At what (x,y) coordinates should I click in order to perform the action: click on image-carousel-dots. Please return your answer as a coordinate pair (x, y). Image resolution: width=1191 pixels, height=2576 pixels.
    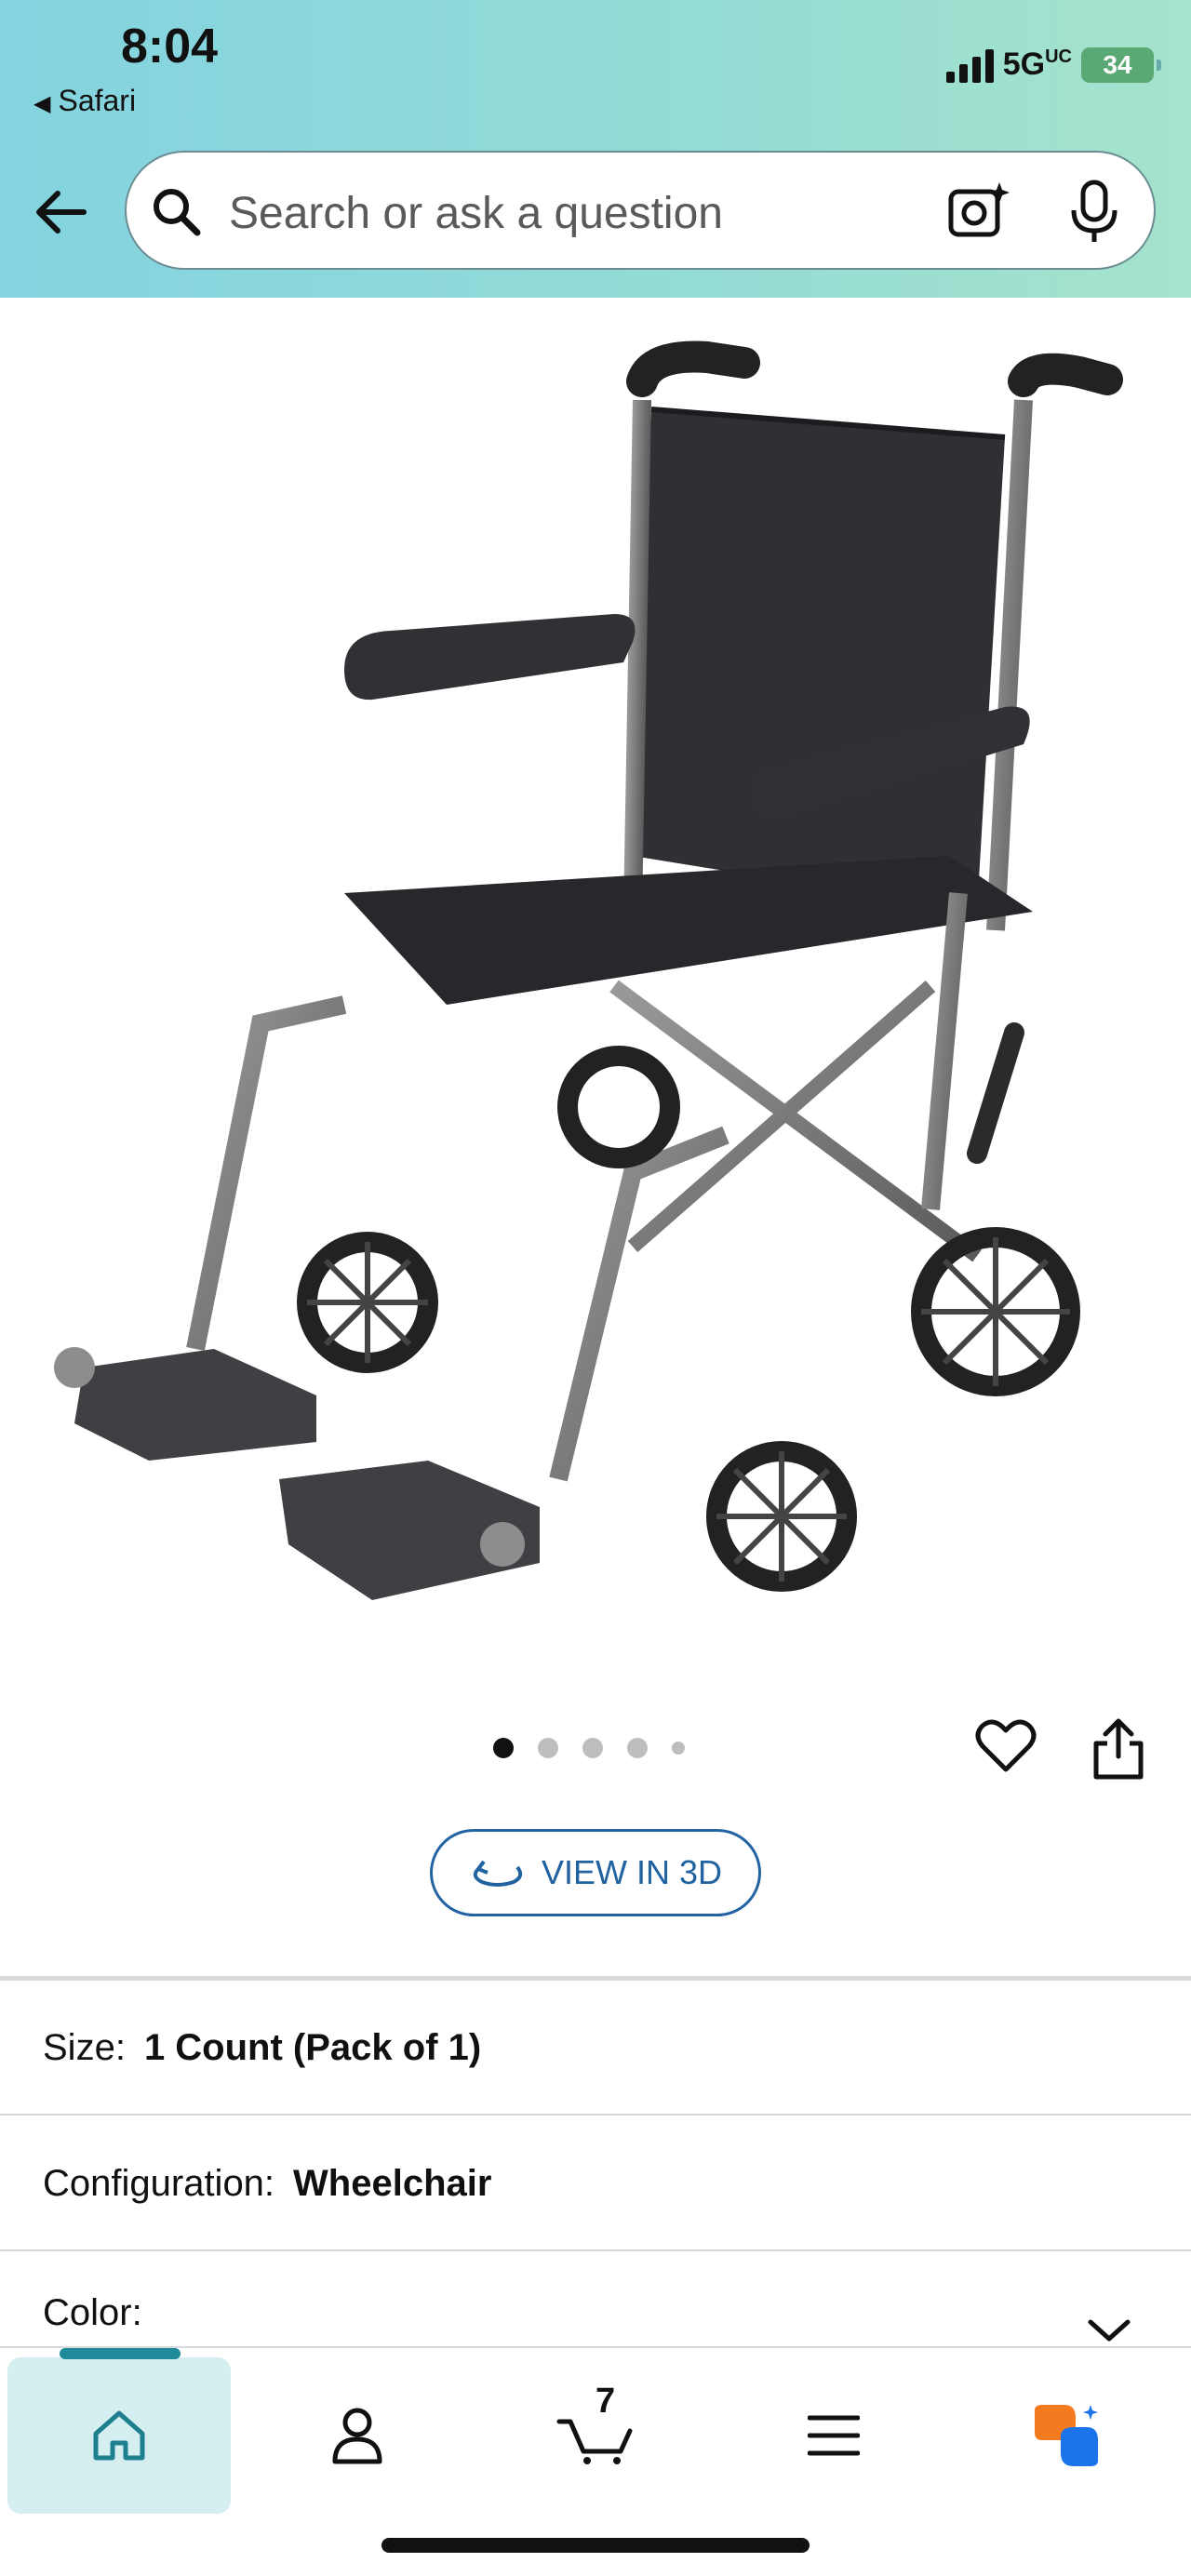
    Looking at the image, I should click on (589, 1748).